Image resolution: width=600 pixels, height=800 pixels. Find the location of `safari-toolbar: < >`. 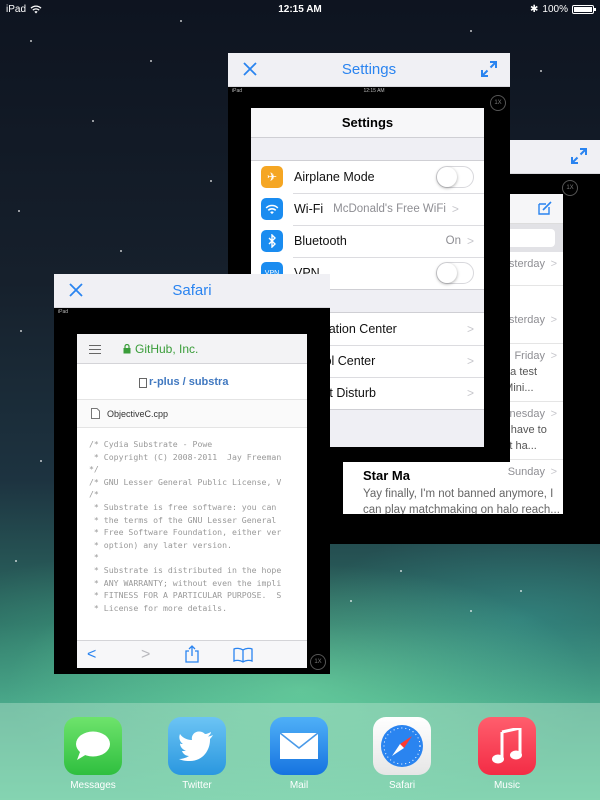

safari-toolbar: < > is located at coordinates (192, 654).